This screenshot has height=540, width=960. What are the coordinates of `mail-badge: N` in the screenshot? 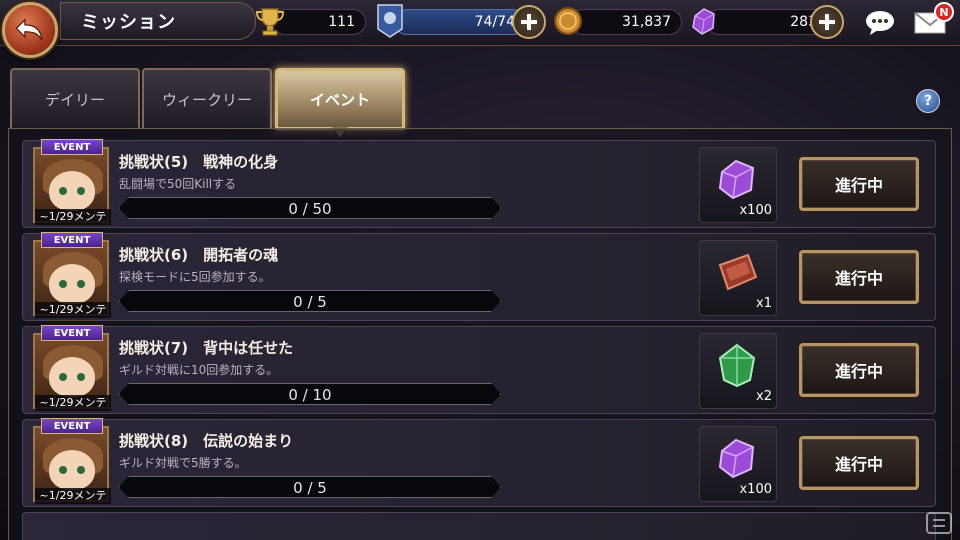 It's located at (944, 12).